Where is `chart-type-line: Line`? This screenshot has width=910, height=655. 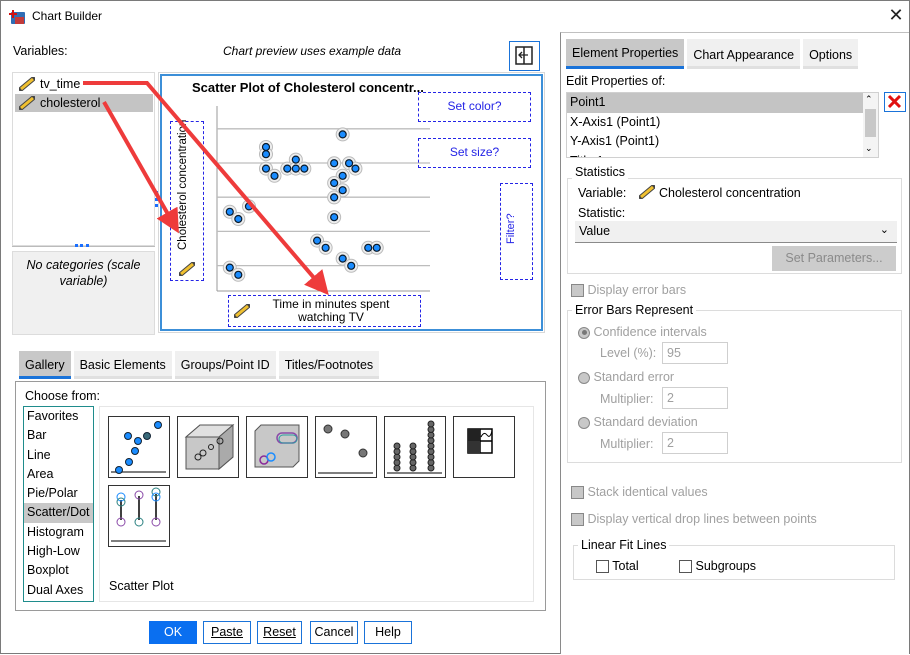
chart-type-line: Line is located at coordinates (58, 455).